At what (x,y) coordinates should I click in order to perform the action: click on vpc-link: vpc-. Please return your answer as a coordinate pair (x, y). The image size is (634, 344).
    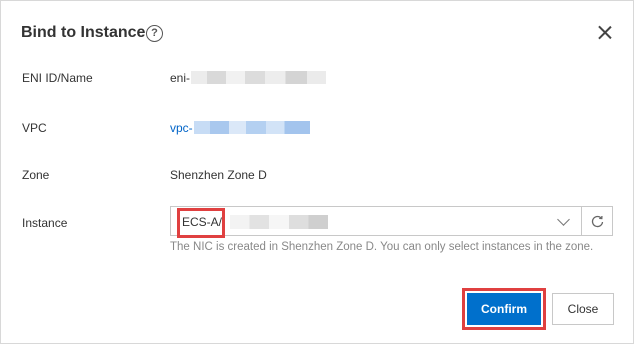
    Looking at the image, I should click on (240, 128).